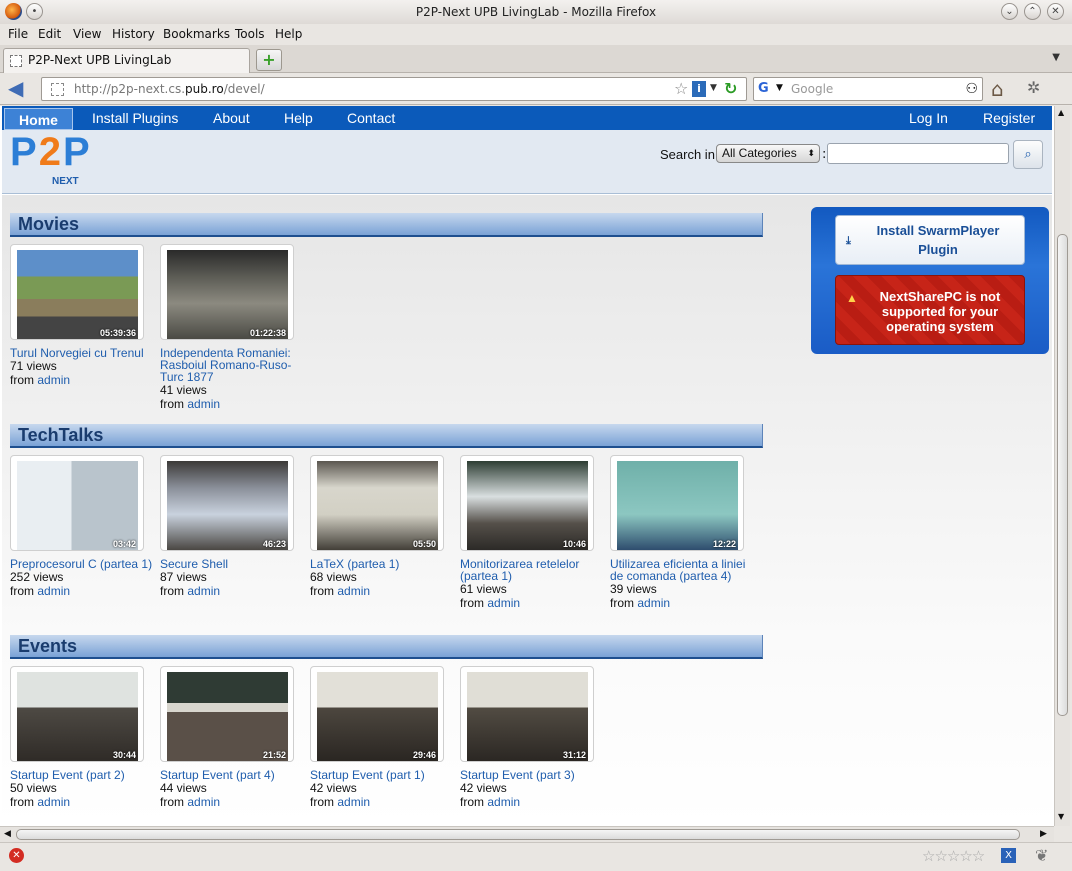 This screenshot has height=871, width=1072. What do you see at coordinates (133, 34) in the screenshot?
I see `menu-history: History` at bounding box center [133, 34].